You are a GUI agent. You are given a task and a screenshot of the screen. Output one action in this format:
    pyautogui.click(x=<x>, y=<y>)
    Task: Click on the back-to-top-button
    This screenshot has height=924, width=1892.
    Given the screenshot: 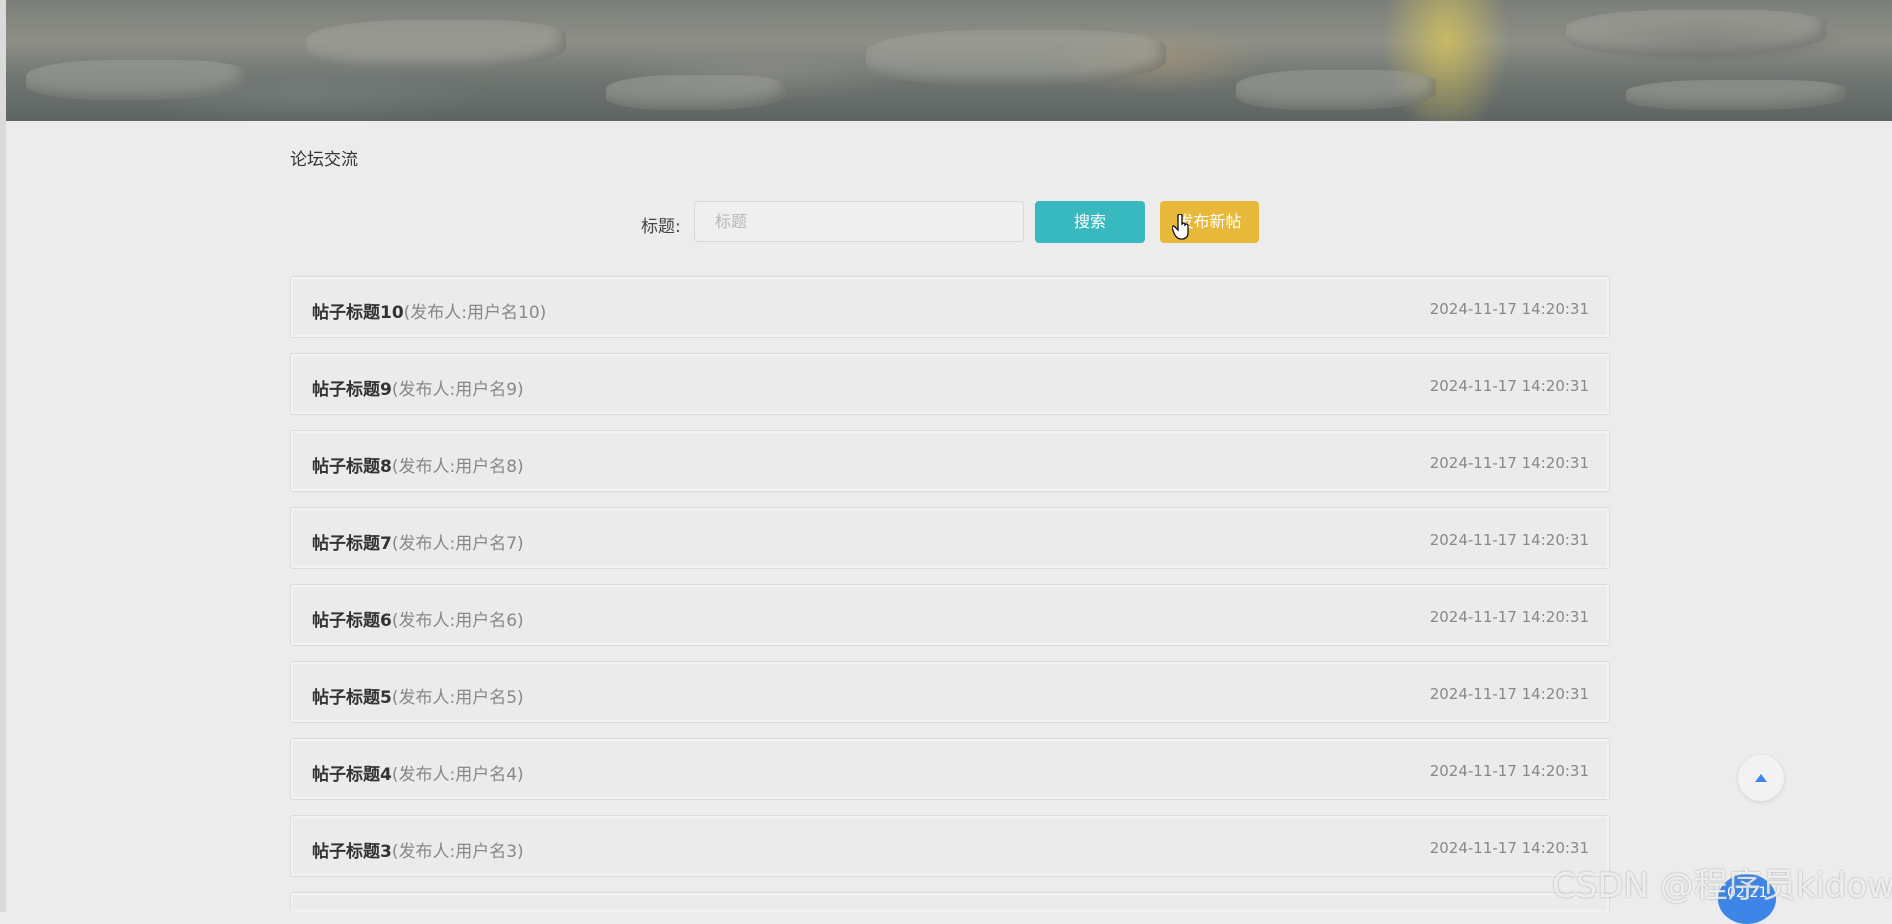 What is the action you would take?
    pyautogui.click(x=1761, y=778)
    